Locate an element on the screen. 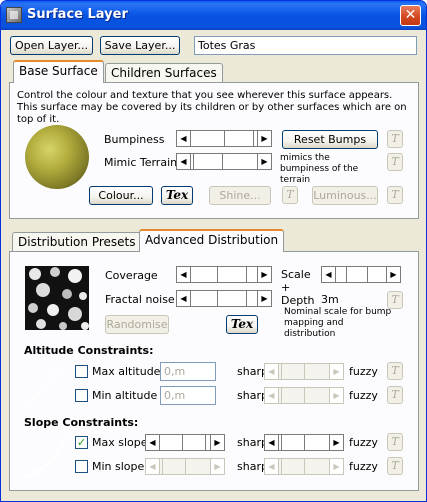 The height and width of the screenshot is (502, 427). tab-distribution-presets: Distribution Presets is located at coordinates (77, 242).